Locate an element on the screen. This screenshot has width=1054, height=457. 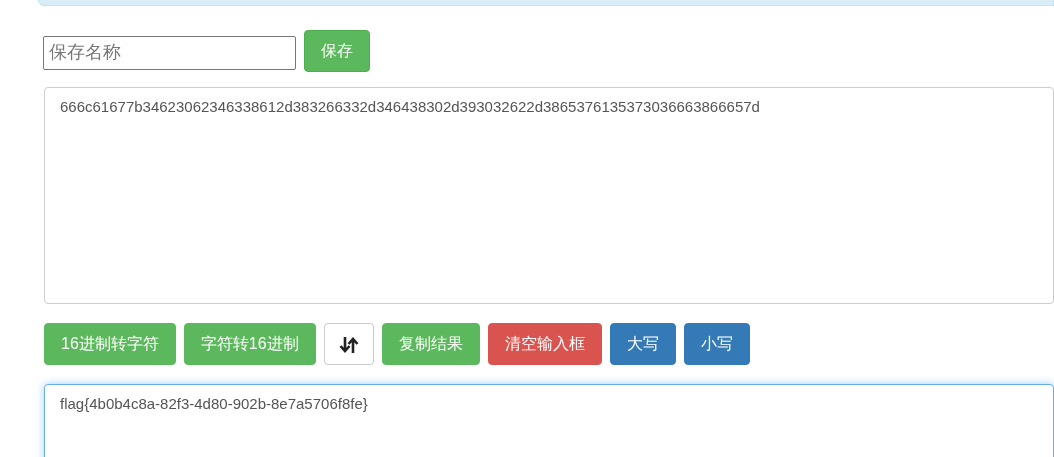
action-button: 小写 is located at coordinates (716, 344).